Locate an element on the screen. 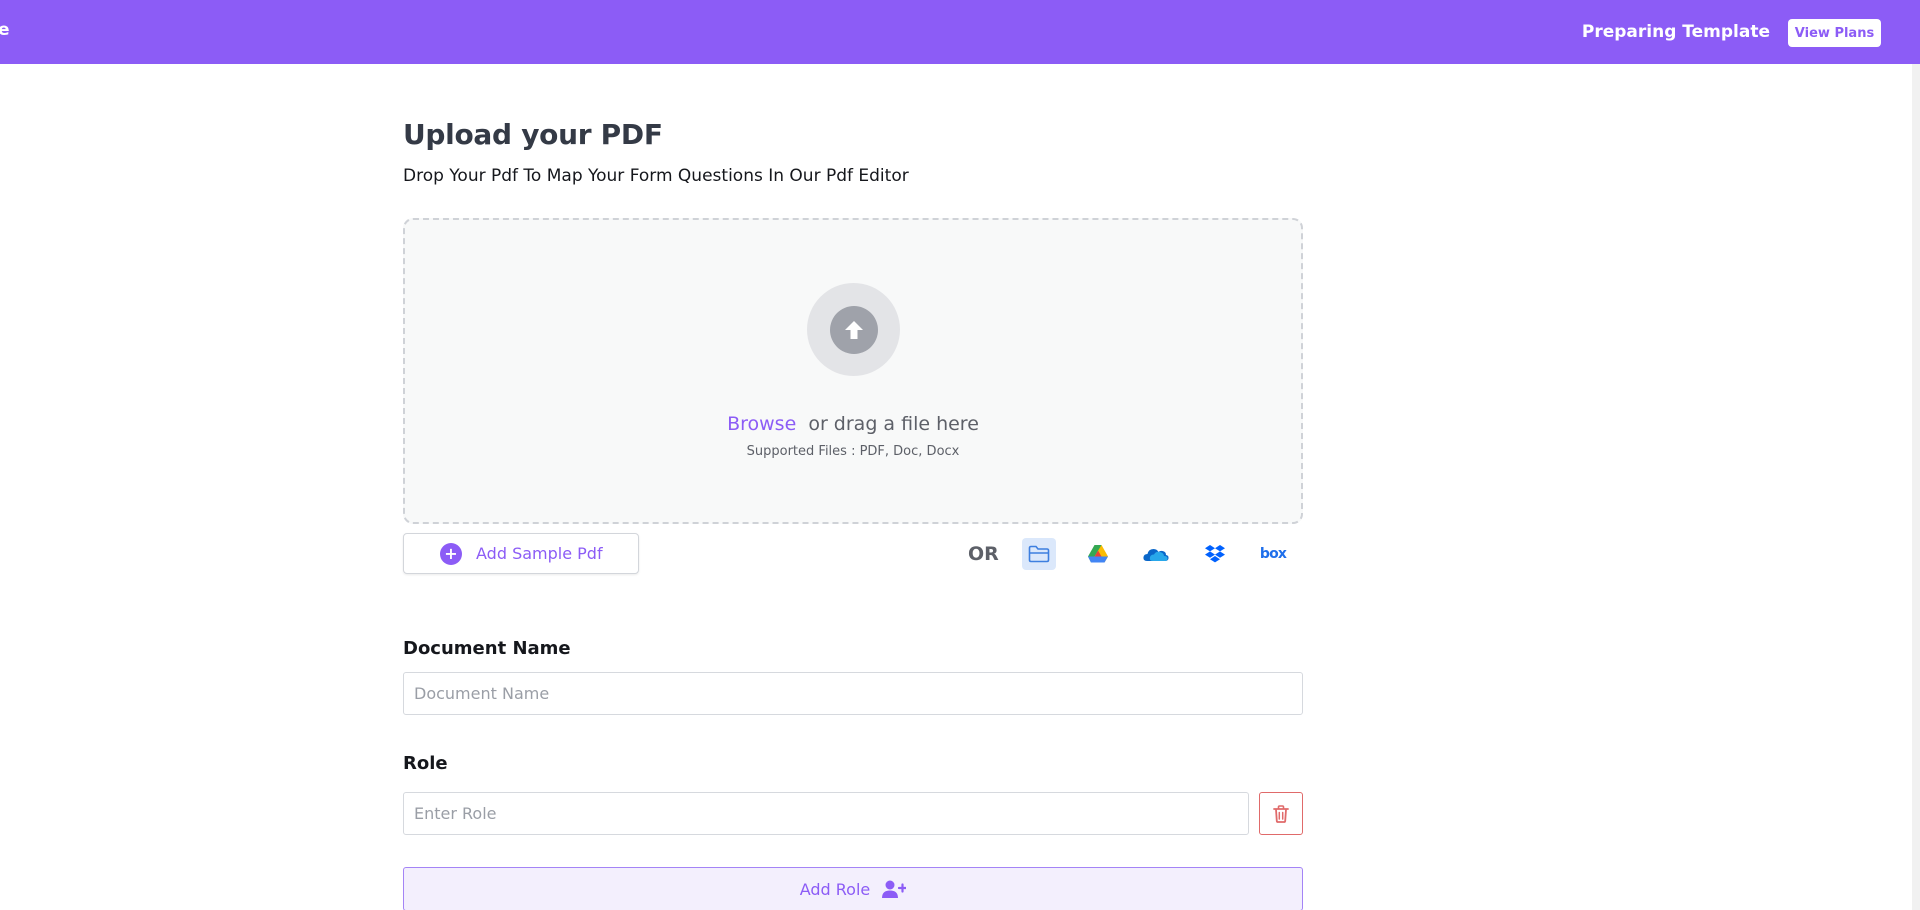 This screenshot has width=1920, height=910. folder-icon is located at coordinates (1039, 554).